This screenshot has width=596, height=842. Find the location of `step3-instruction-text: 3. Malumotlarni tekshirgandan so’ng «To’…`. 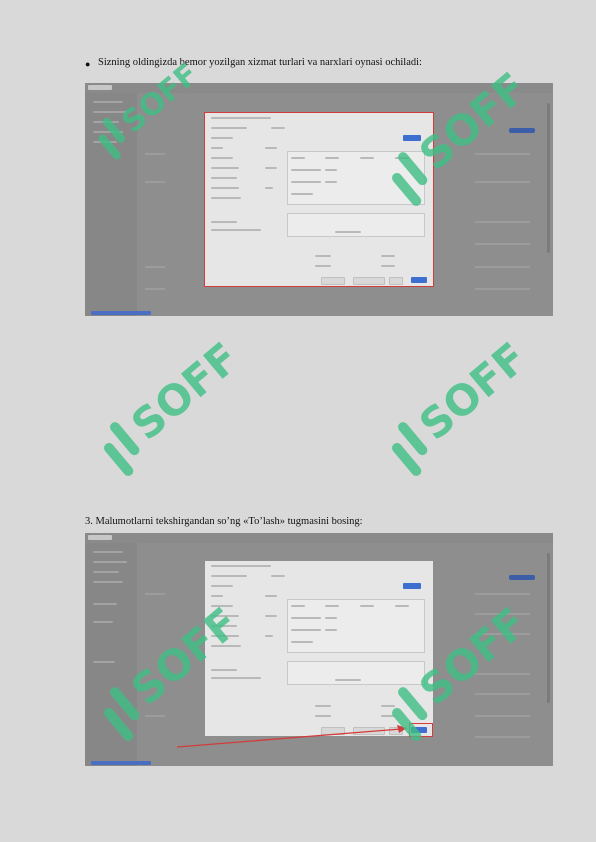

step3-instruction-text: 3. Malumotlarni tekshirgandan so’ng «To’… is located at coordinates (224, 521).